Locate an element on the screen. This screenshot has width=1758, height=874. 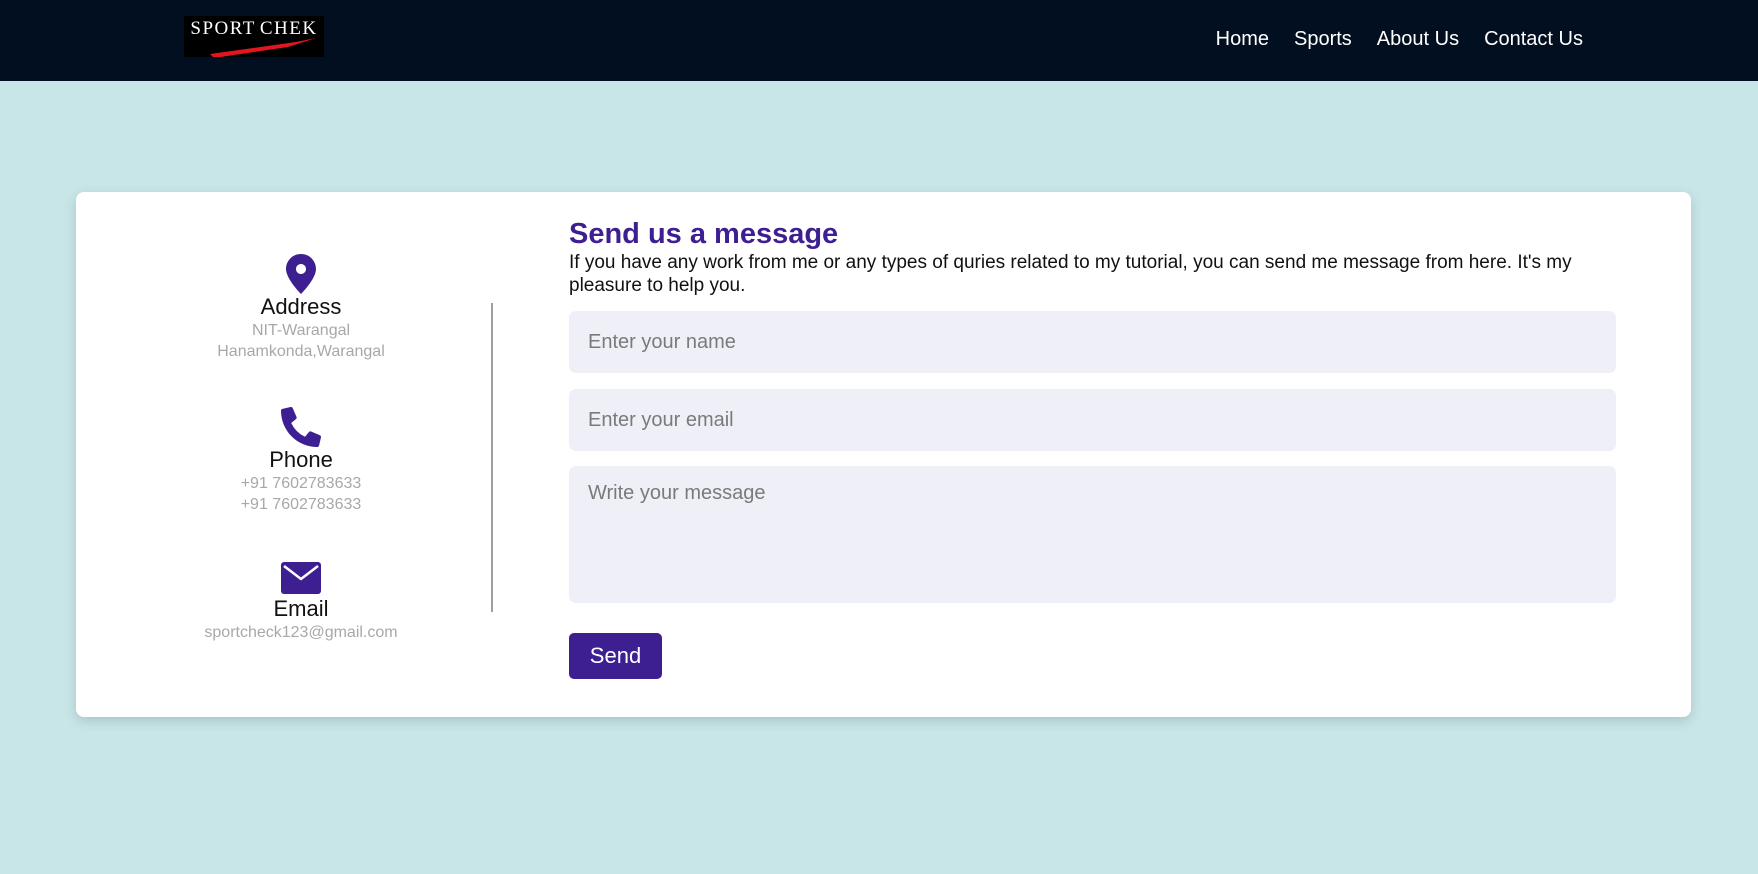
nav-home-link: Home is located at coordinates (1242, 39).